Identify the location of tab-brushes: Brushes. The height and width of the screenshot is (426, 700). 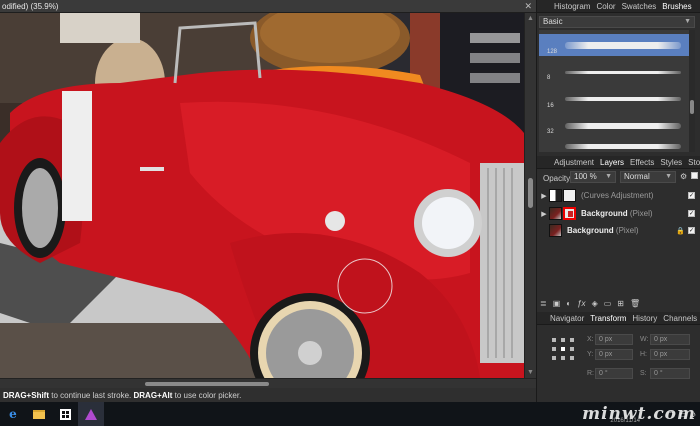
(676, 6).